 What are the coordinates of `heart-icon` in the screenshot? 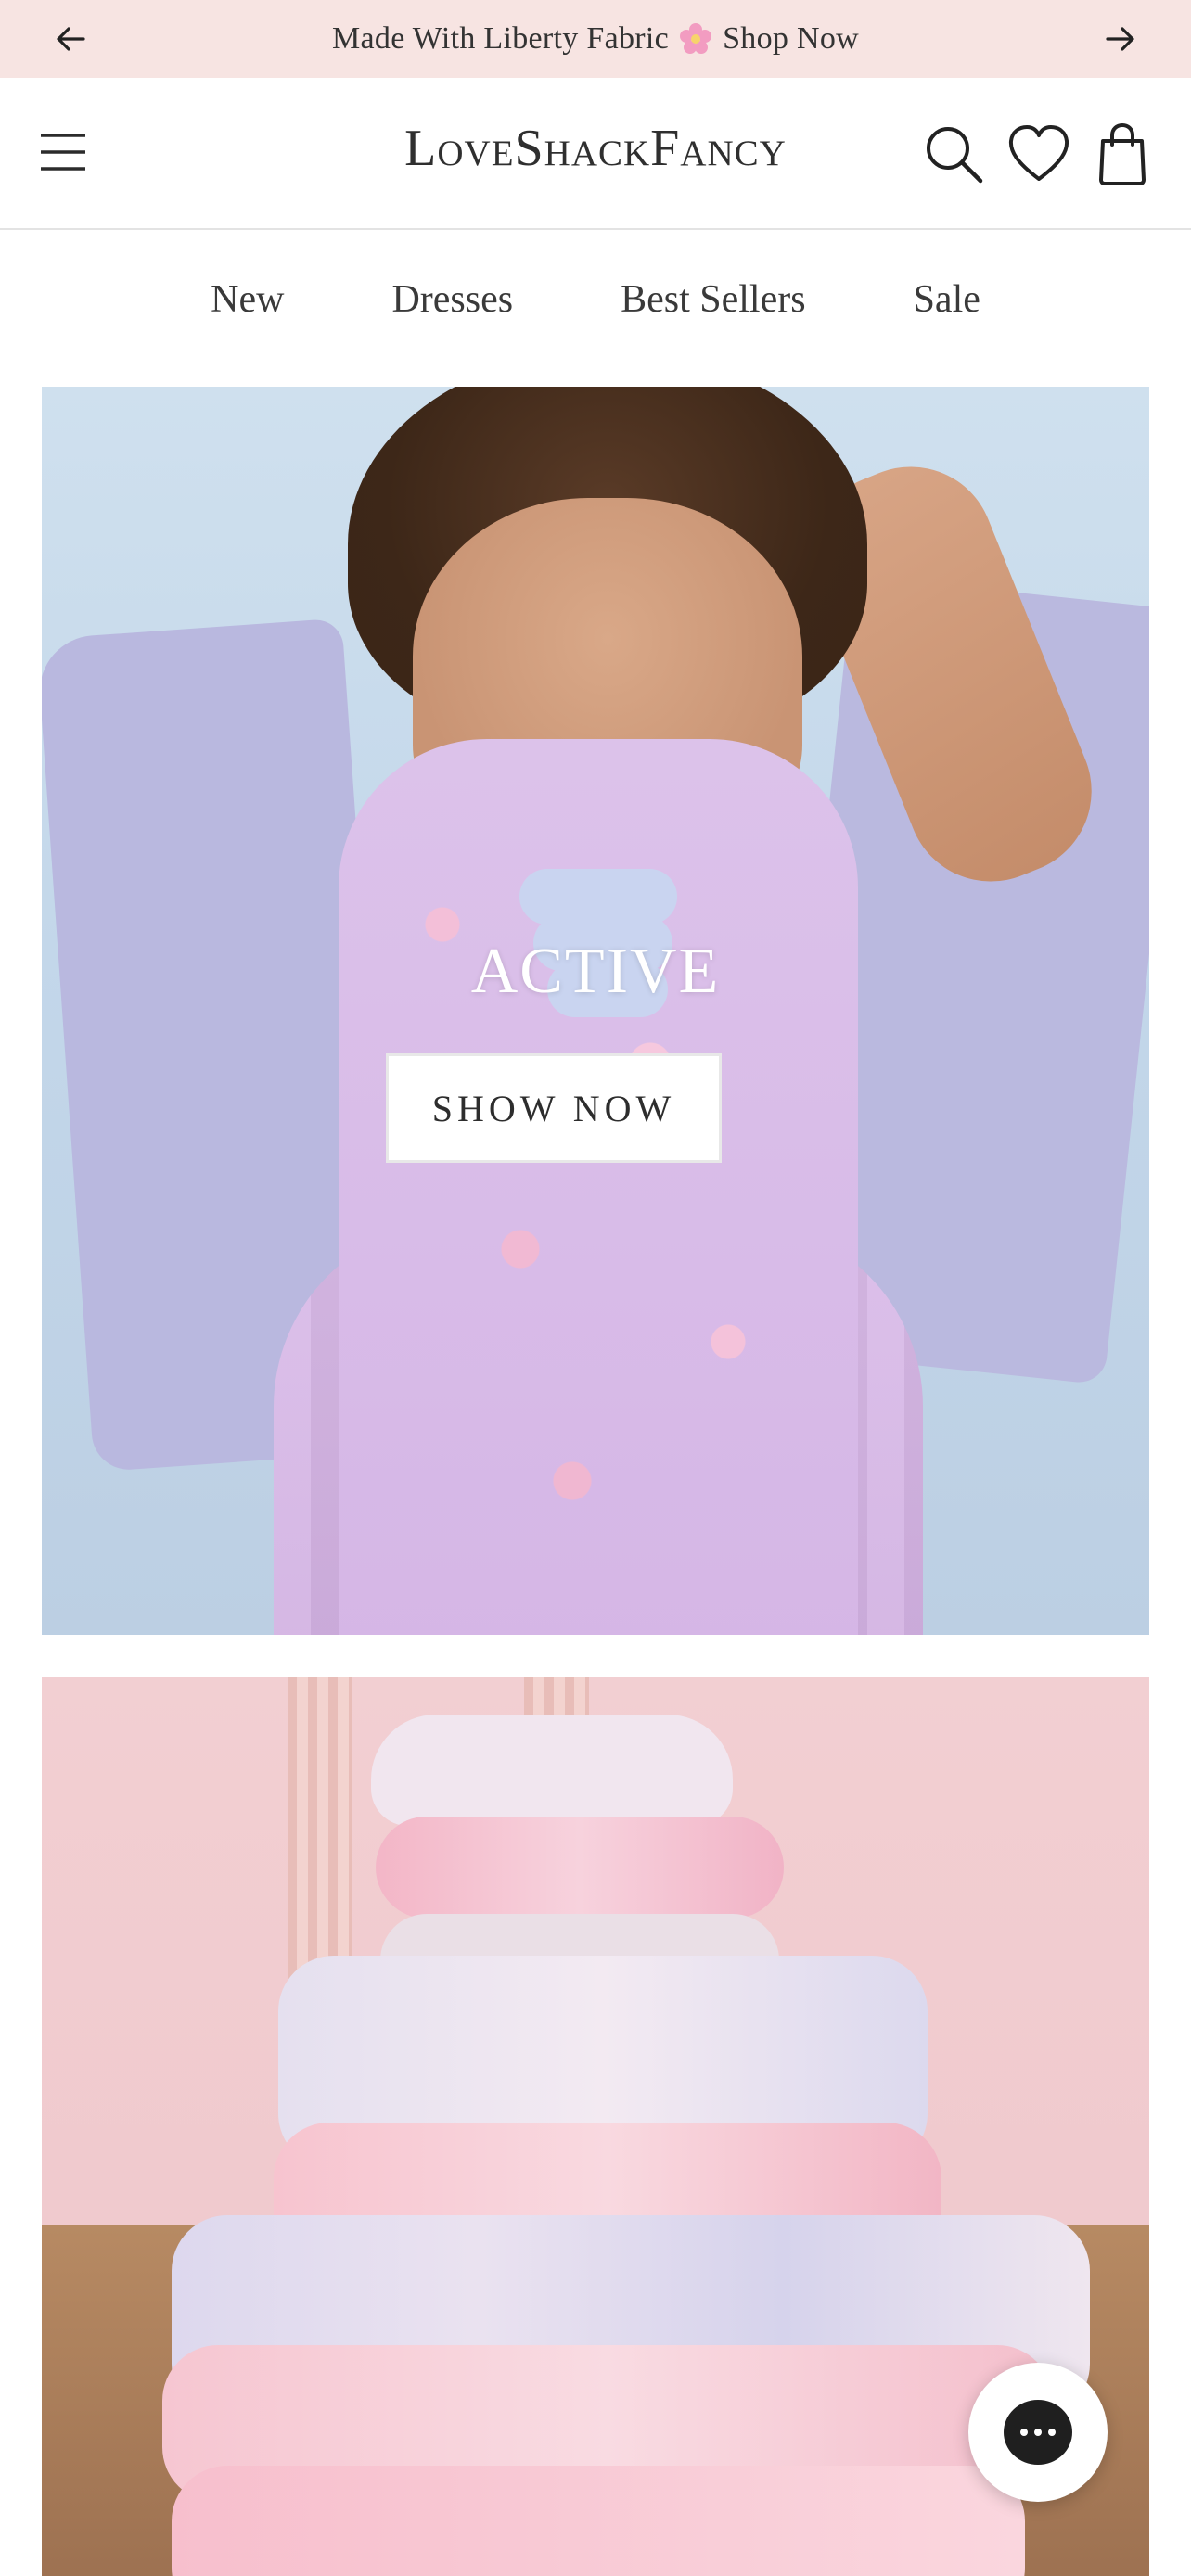 It's located at (1039, 154).